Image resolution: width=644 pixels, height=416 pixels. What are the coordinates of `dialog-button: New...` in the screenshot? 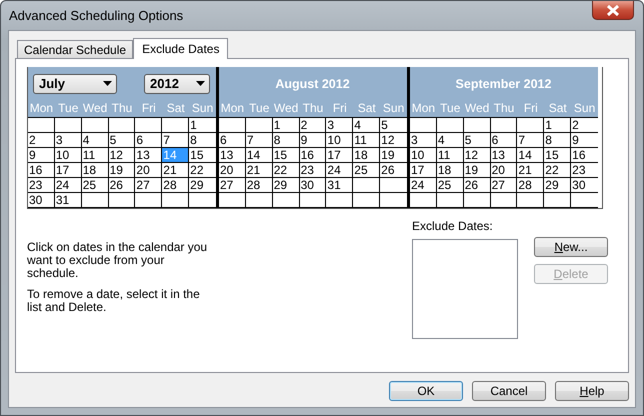 It's located at (571, 247).